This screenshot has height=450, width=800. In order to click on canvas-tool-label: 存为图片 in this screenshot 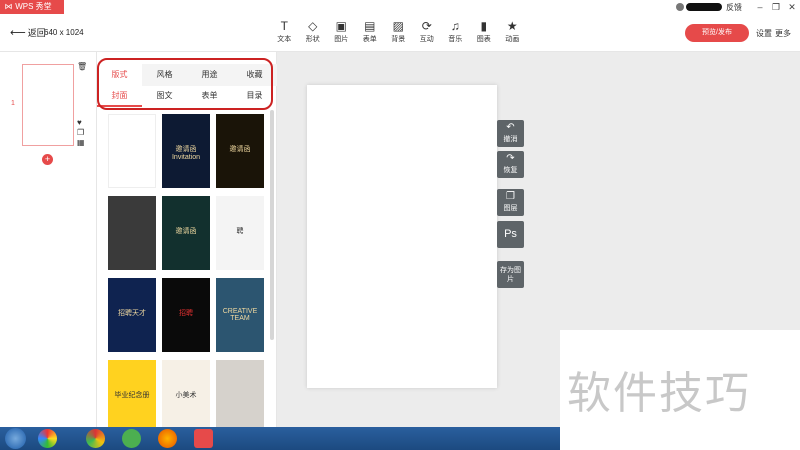, I will do `click(510, 274)`.